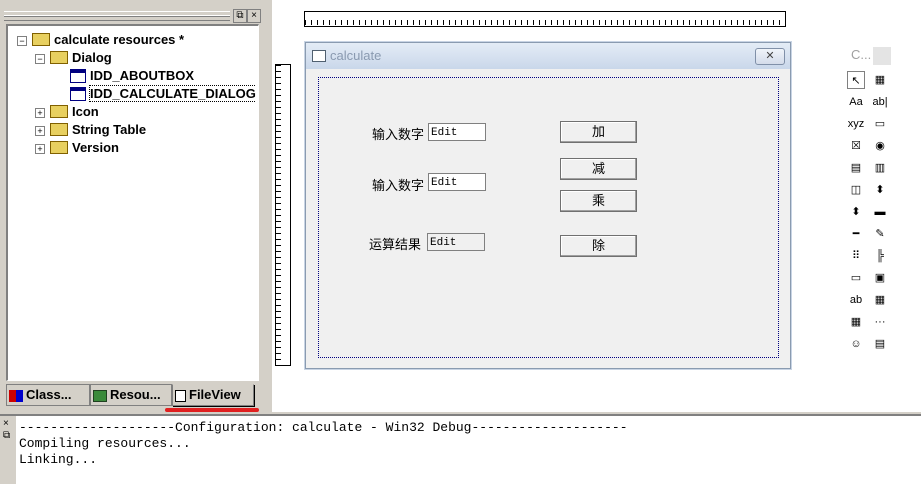  Describe the element at coordinates (8, 450) in the screenshot. I see `output-gripper: × ⧉` at that location.